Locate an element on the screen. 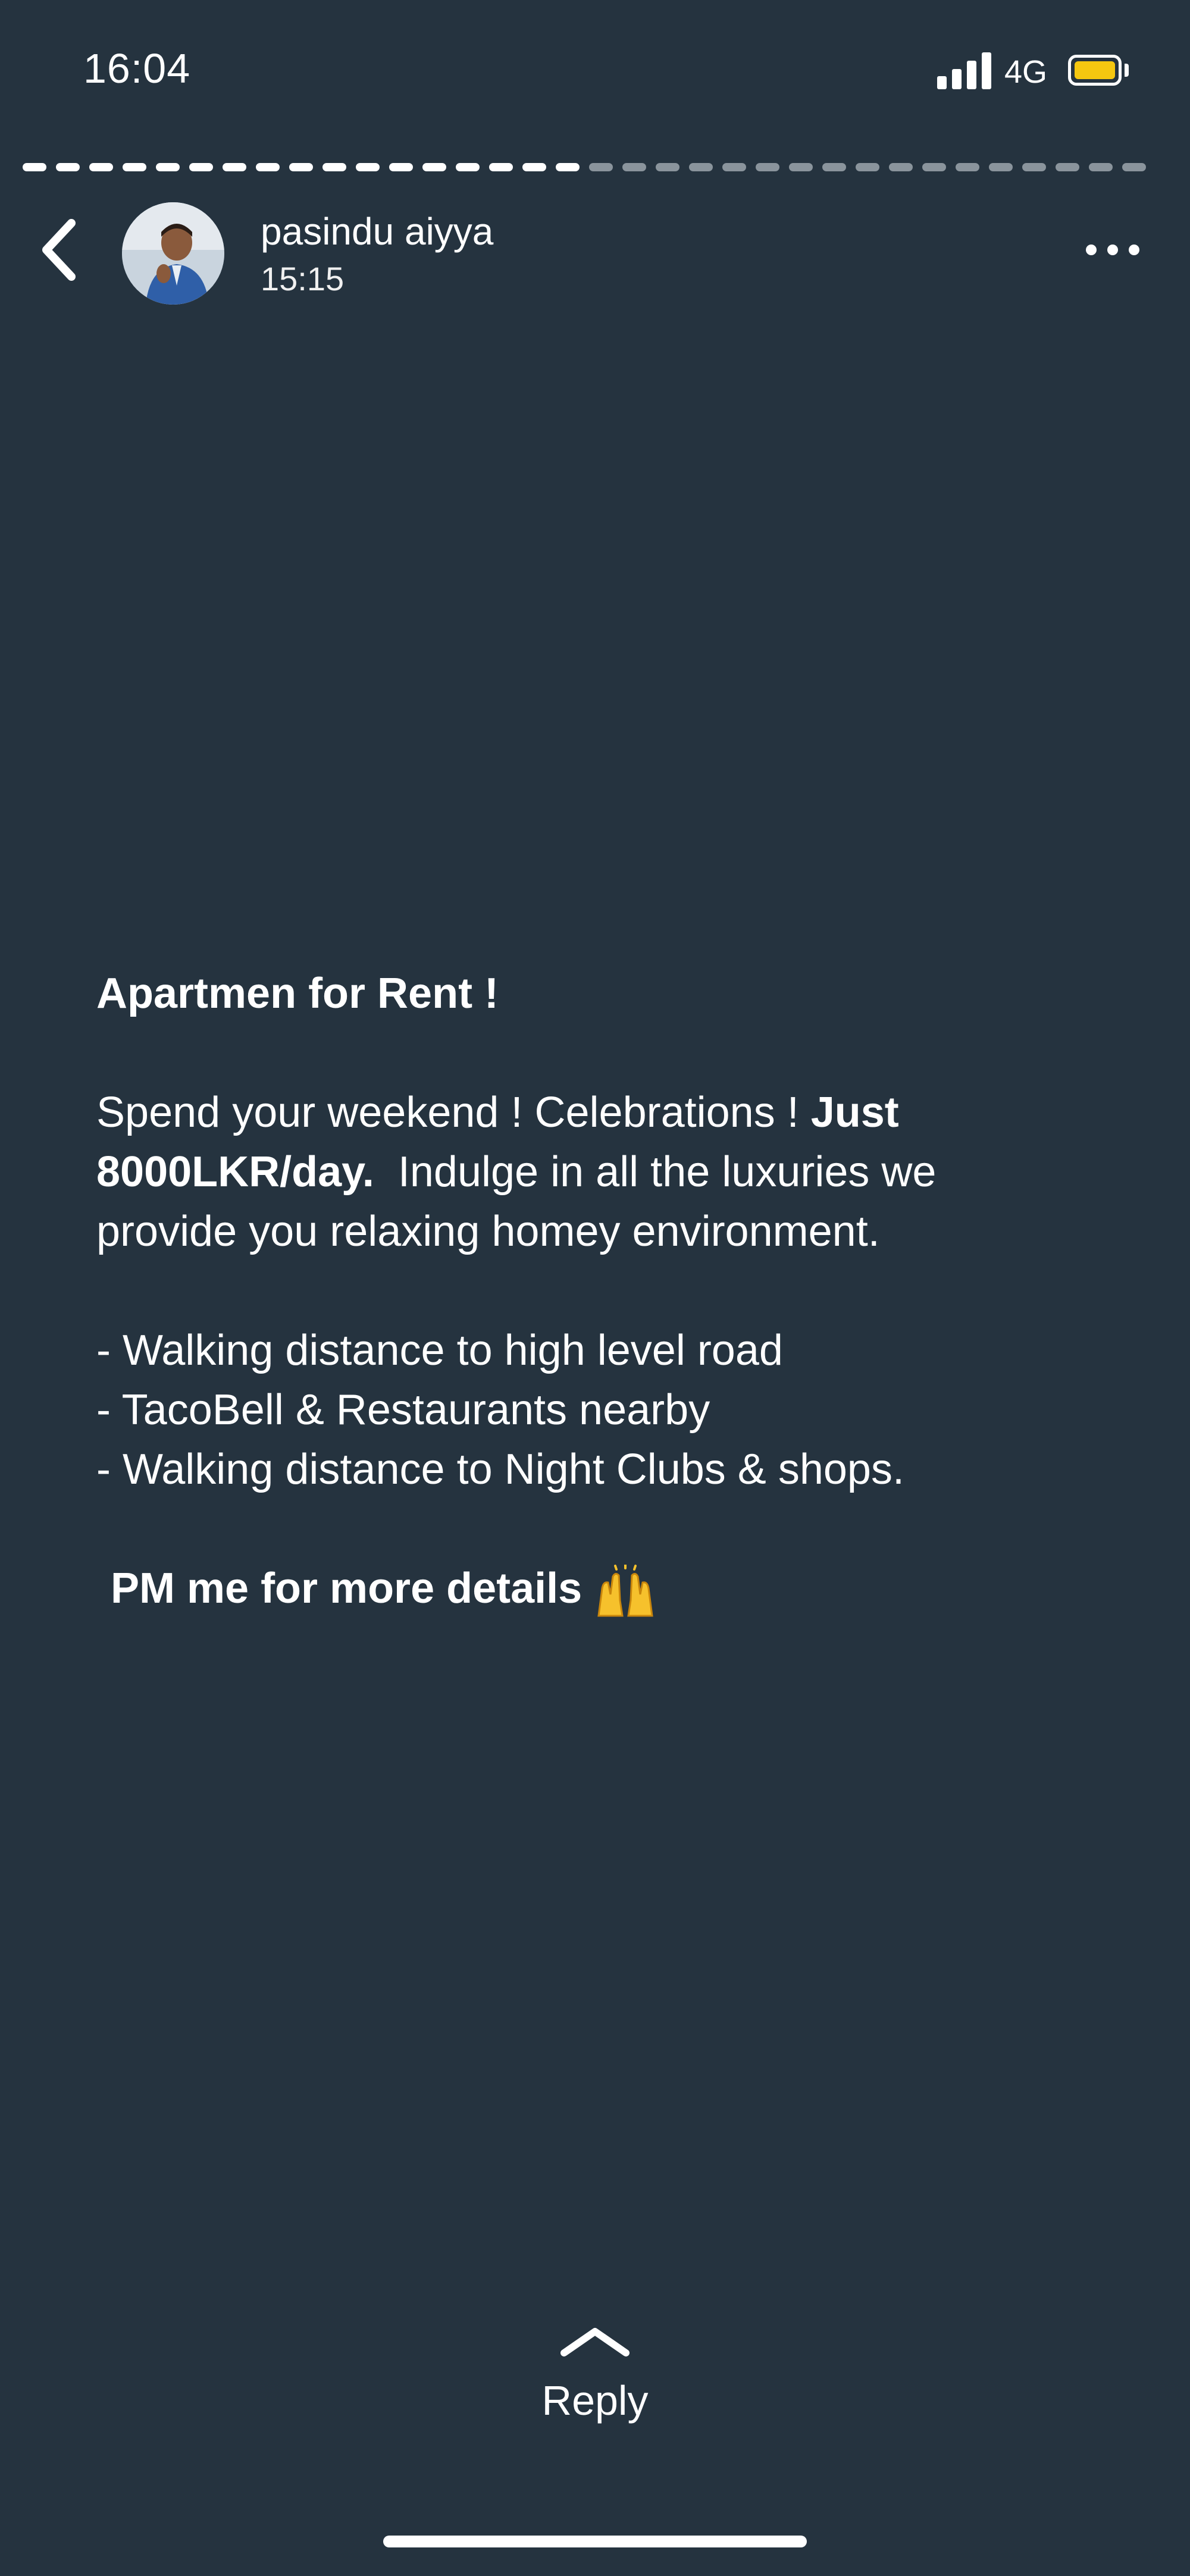  message-cta: PM me for more details is located at coordinates (384, 1588).